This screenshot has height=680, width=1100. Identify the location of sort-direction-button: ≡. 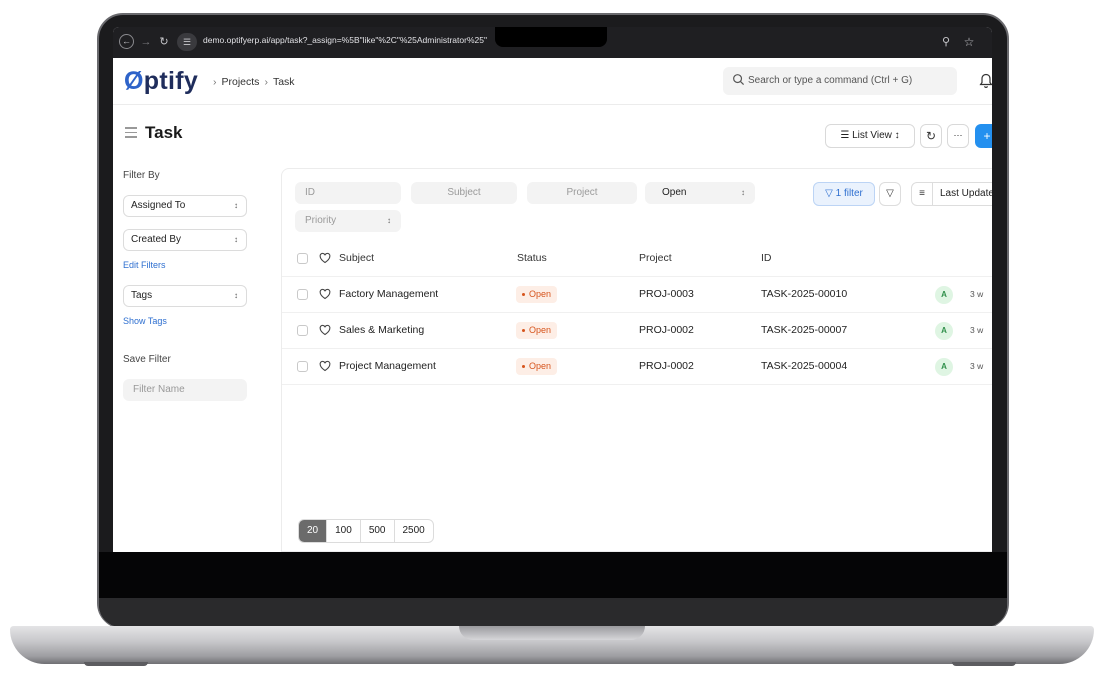
(922, 194).